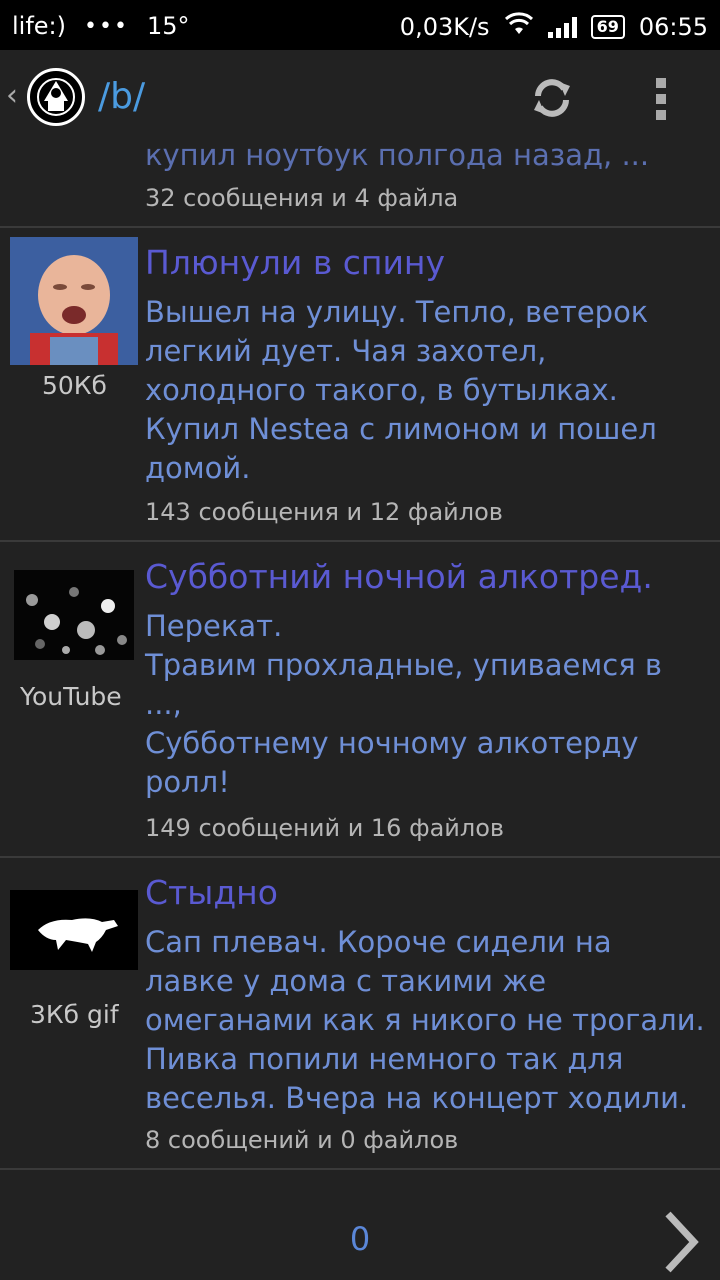 Image resolution: width=720 pixels, height=1280 pixels. What do you see at coordinates (295, 262) in the screenshot?
I see `thread-subject: Плюнули в спину` at bounding box center [295, 262].